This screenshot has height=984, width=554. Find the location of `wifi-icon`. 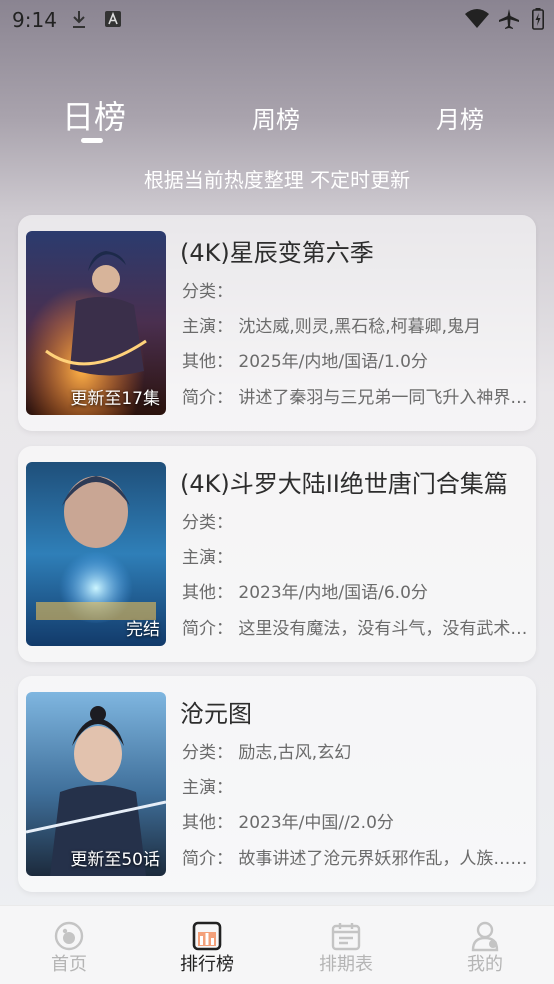

wifi-icon is located at coordinates (477, 21).